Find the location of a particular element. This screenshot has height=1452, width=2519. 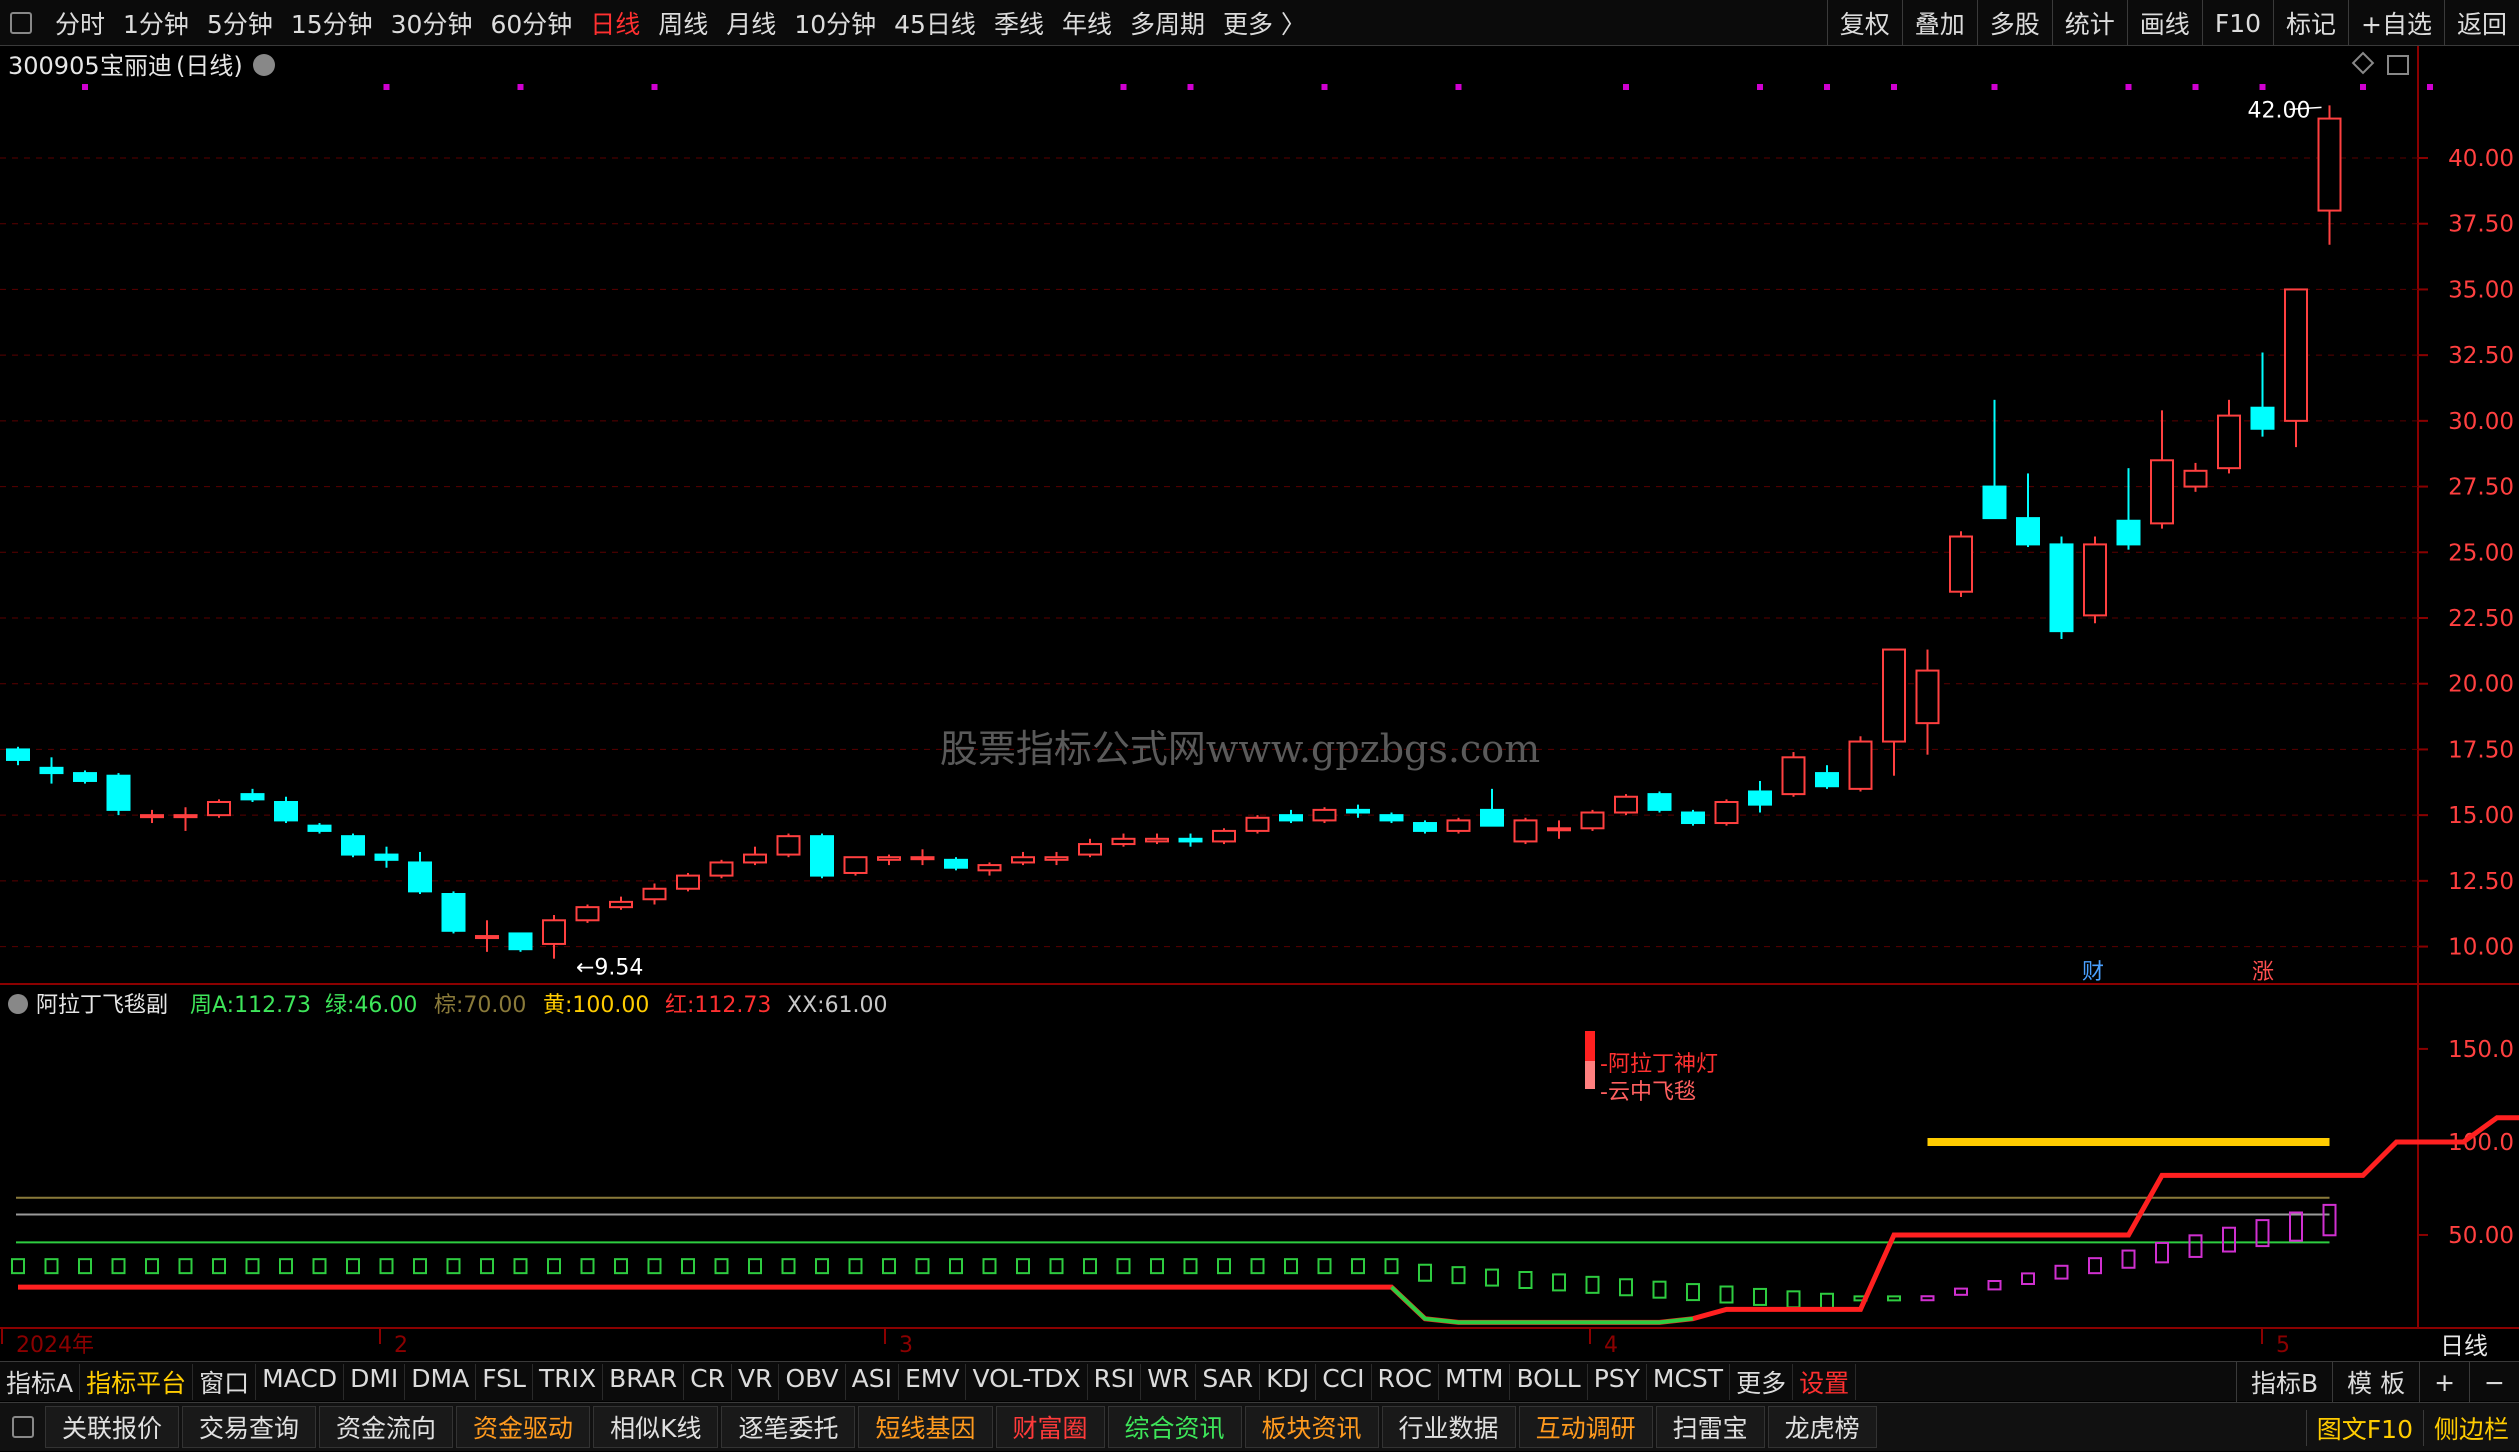

toolbar-button-3: 统计 is located at coordinates (2089, 23).